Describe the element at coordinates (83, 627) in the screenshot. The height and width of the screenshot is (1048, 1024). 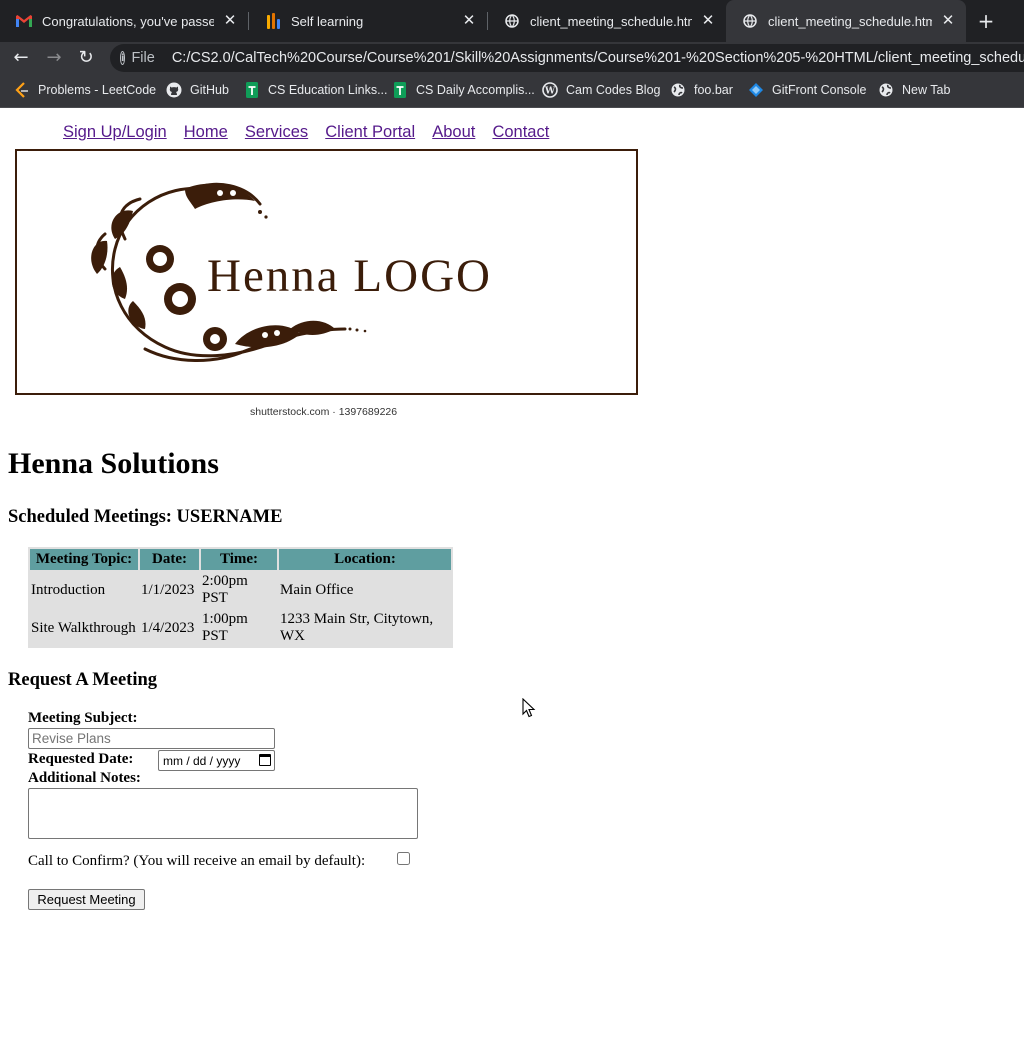
I see `meeting-topic-cell: Site Walkthrough` at that location.